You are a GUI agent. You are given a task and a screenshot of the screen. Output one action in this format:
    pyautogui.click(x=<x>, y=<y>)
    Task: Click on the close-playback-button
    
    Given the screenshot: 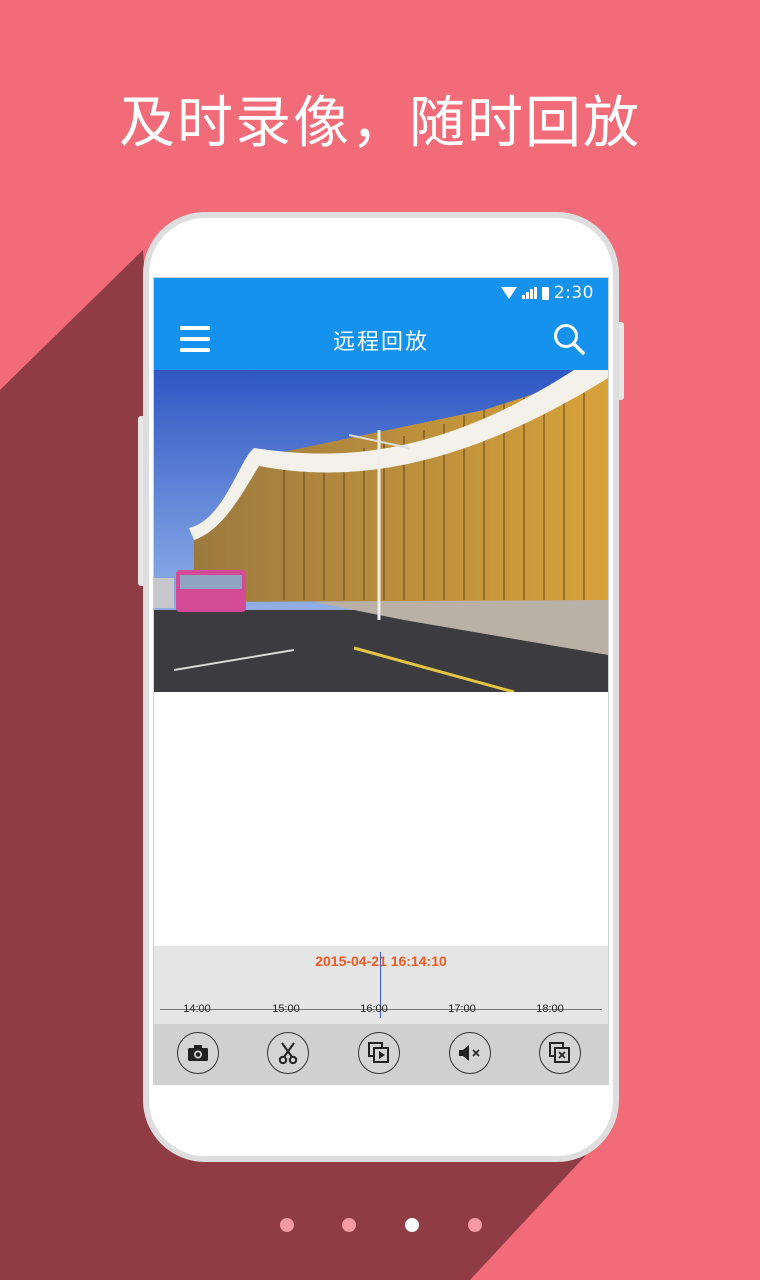 What is the action you would take?
    pyautogui.click(x=560, y=1053)
    